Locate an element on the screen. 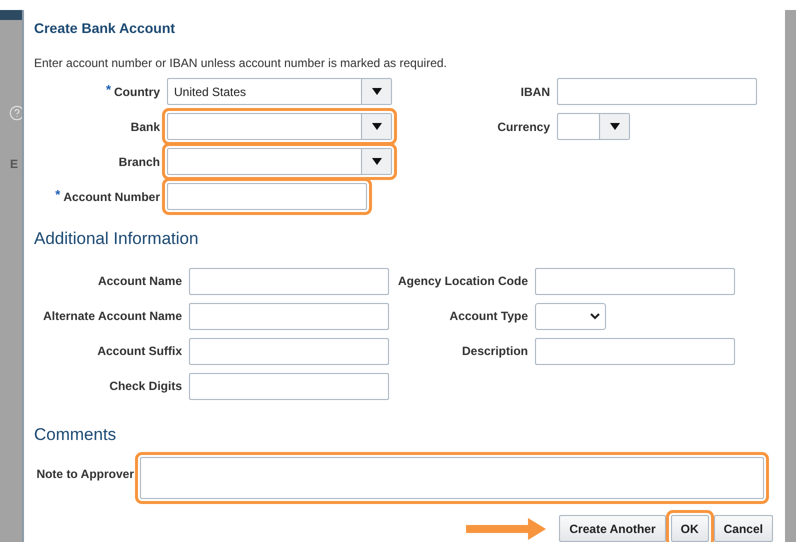 Image resolution: width=796 pixels, height=542 pixels. field-label: Agency Location Code is located at coordinates (463, 281).